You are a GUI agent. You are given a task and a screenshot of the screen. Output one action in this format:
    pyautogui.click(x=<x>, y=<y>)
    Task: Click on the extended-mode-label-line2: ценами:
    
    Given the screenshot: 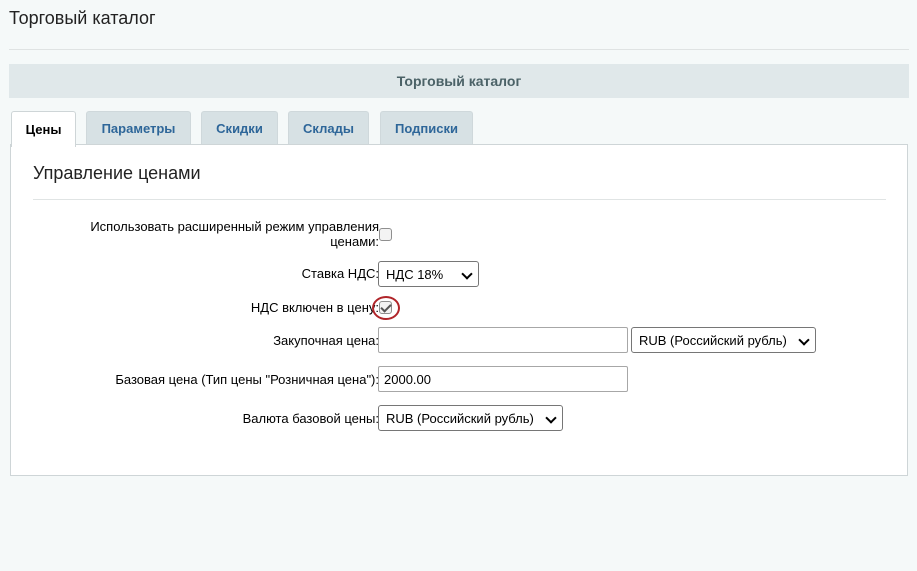 What is the action you would take?
    pyautogui.click(x=354, y=241)
    